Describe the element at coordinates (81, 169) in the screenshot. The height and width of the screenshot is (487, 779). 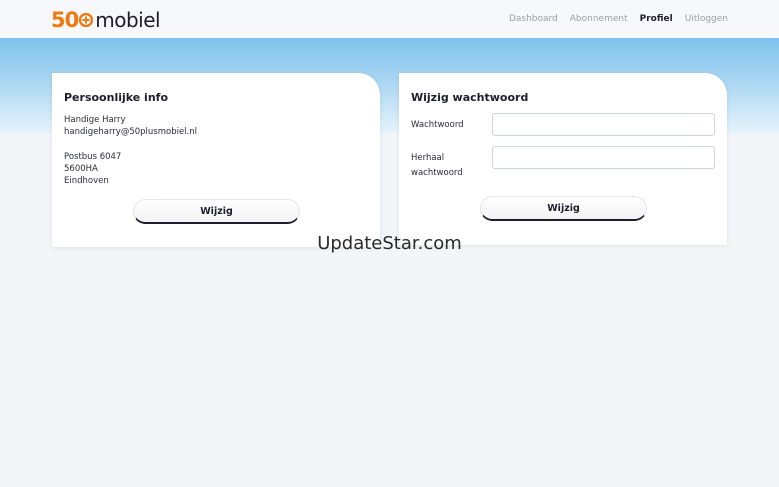
I see `postal-code: 5600HA` at that location.